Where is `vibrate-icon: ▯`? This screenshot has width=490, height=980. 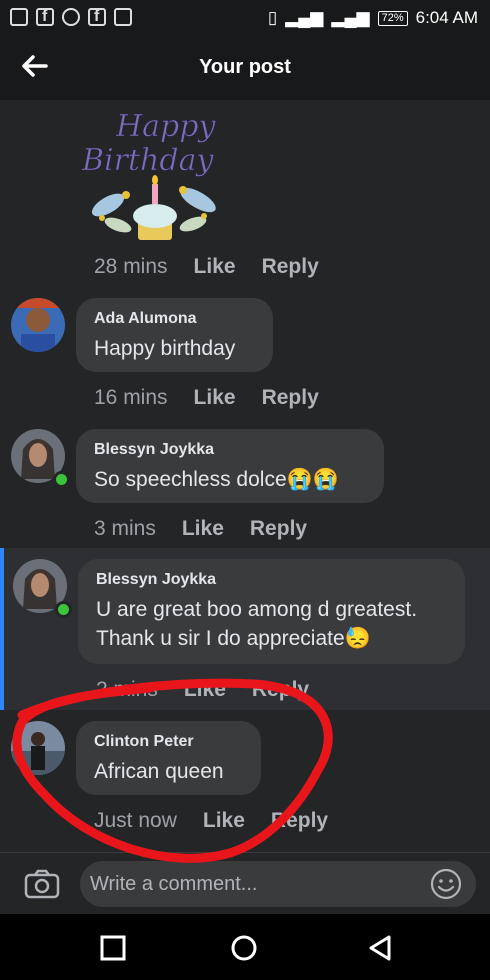
vibrate-icon: ▯ is located at coordinates (272, 17).